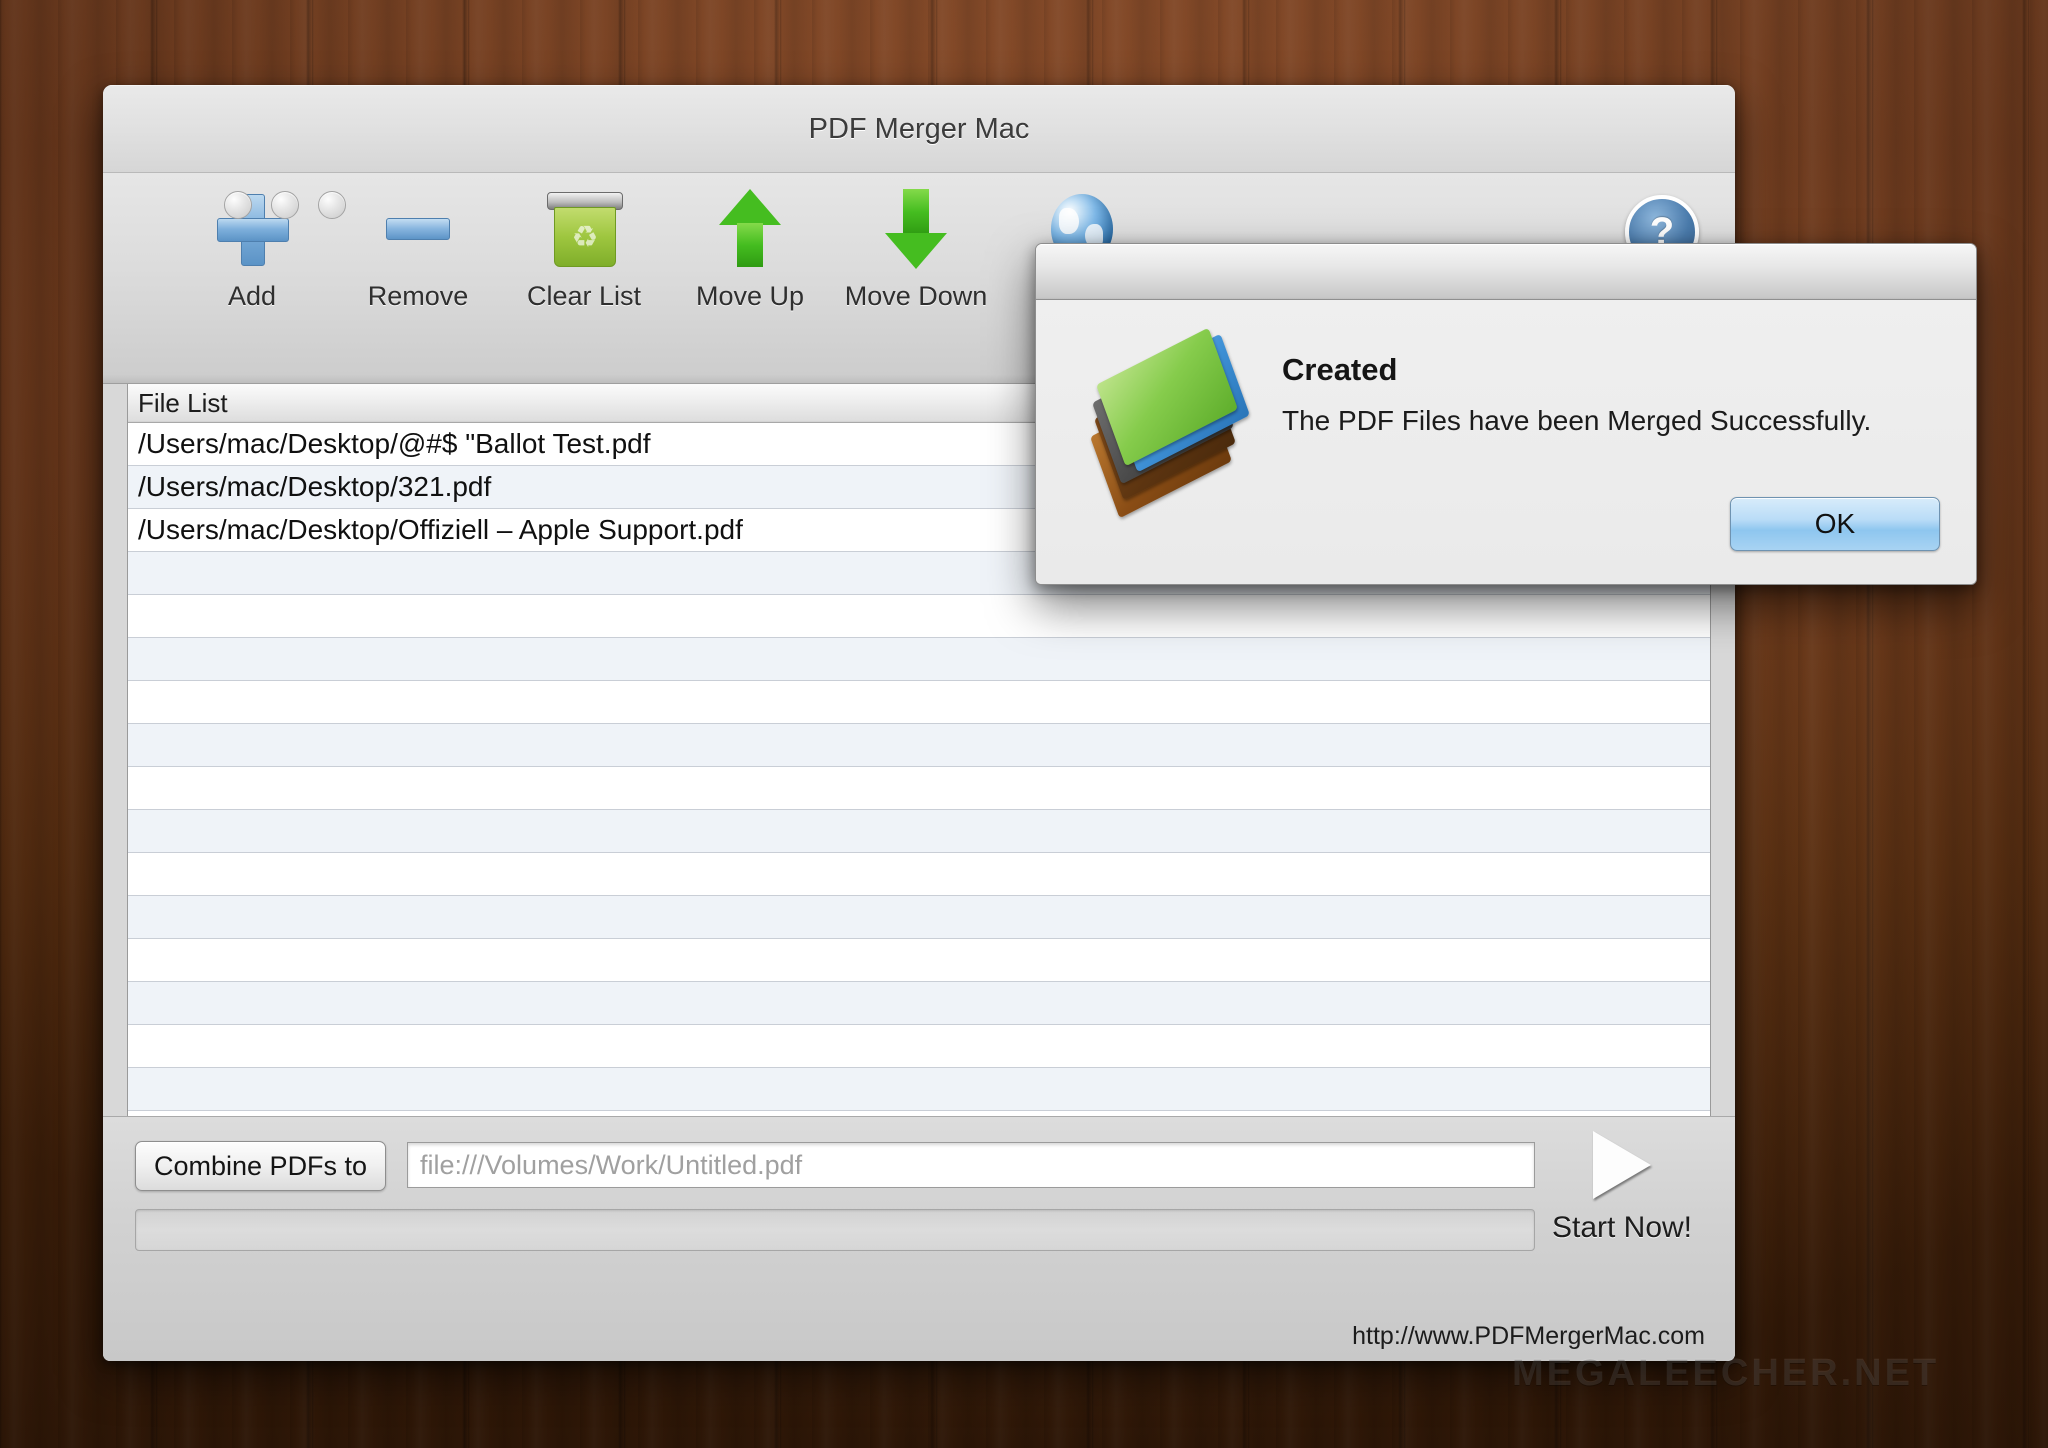 This screenshot has height=1448, width=2048. What do you see at coordinates (252, 296) in the screenshot?
I see `toolbar-label-add: Add` at bounding box center [252, 296].